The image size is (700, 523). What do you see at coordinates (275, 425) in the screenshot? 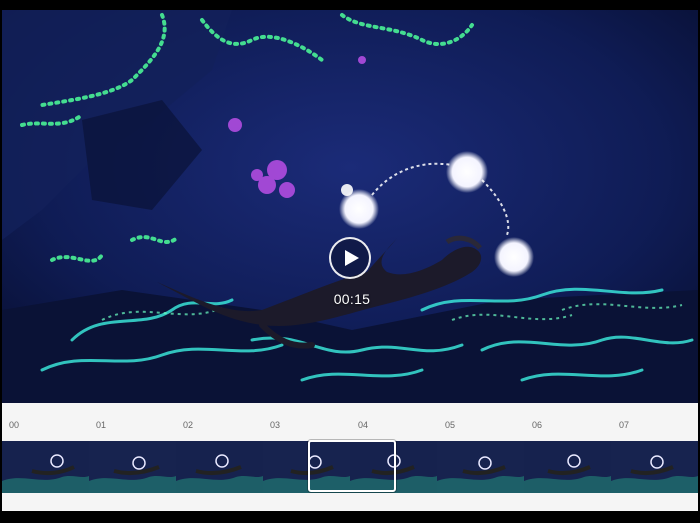
I see `tick-label: 03` at bounding box center [275, 425].